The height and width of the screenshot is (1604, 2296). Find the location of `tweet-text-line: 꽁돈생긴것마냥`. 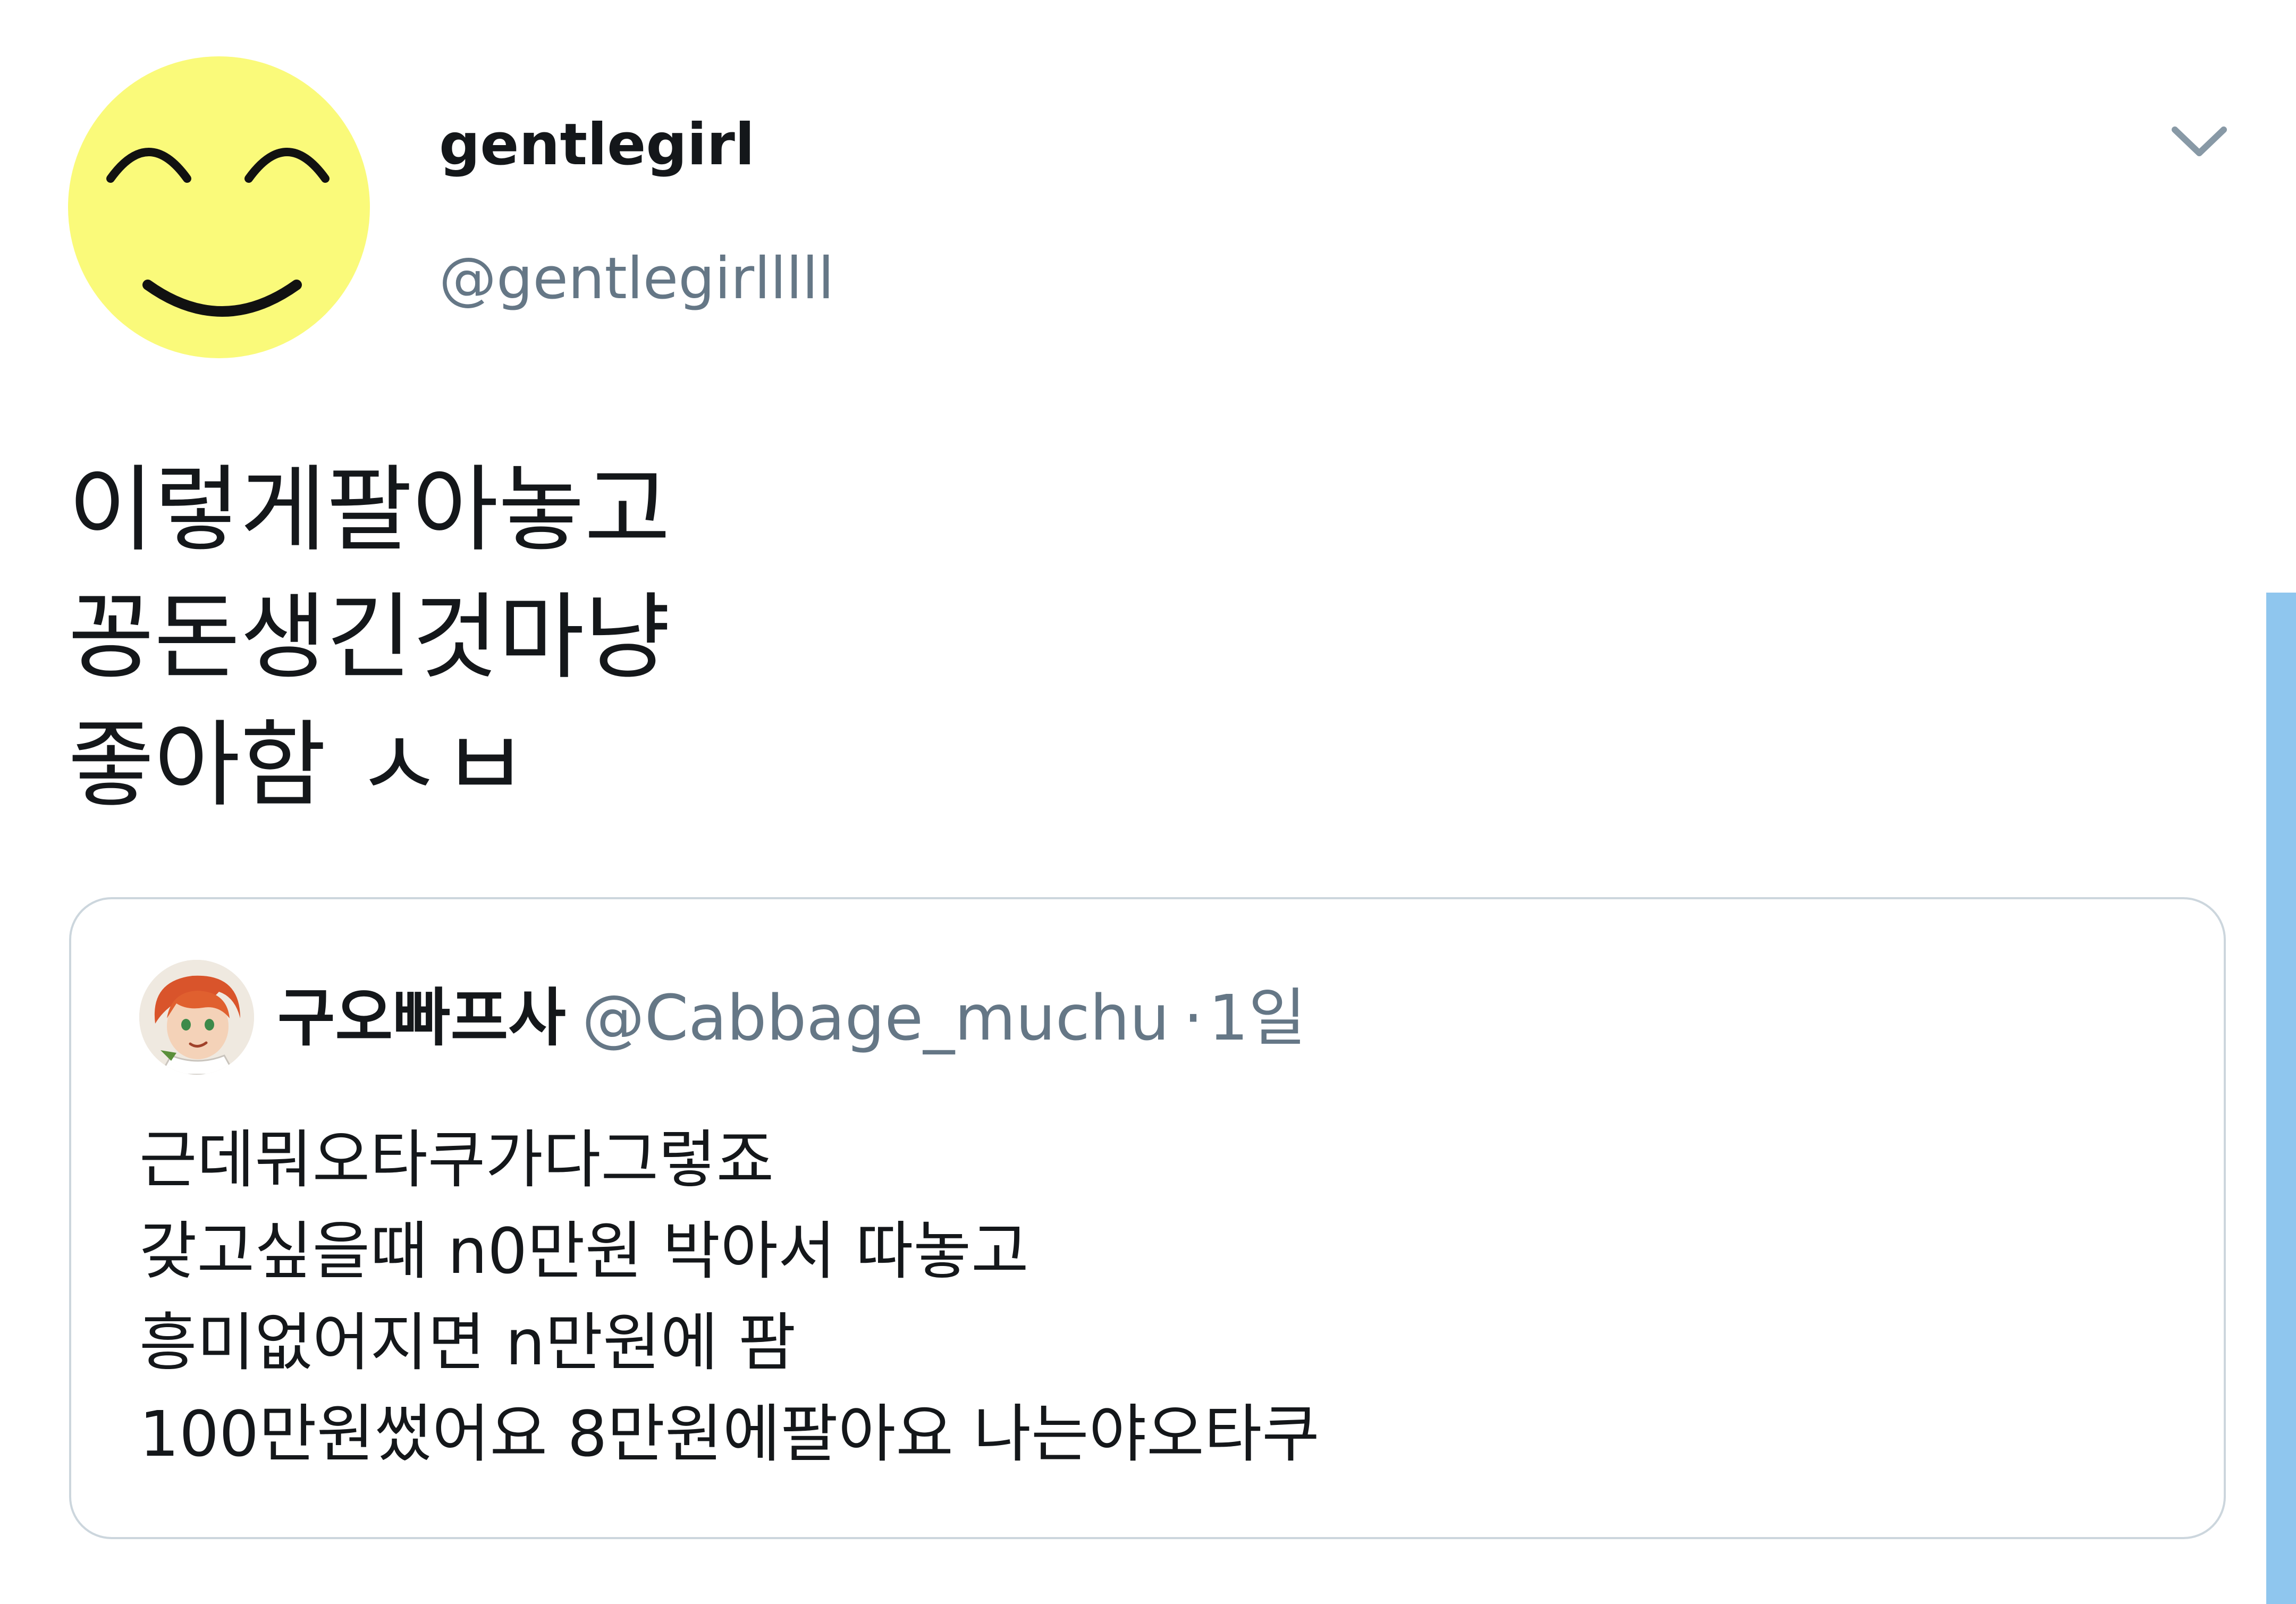

tweet-text-line: 꽁돈생긴것마냥 is located at coordinates (369, 637).